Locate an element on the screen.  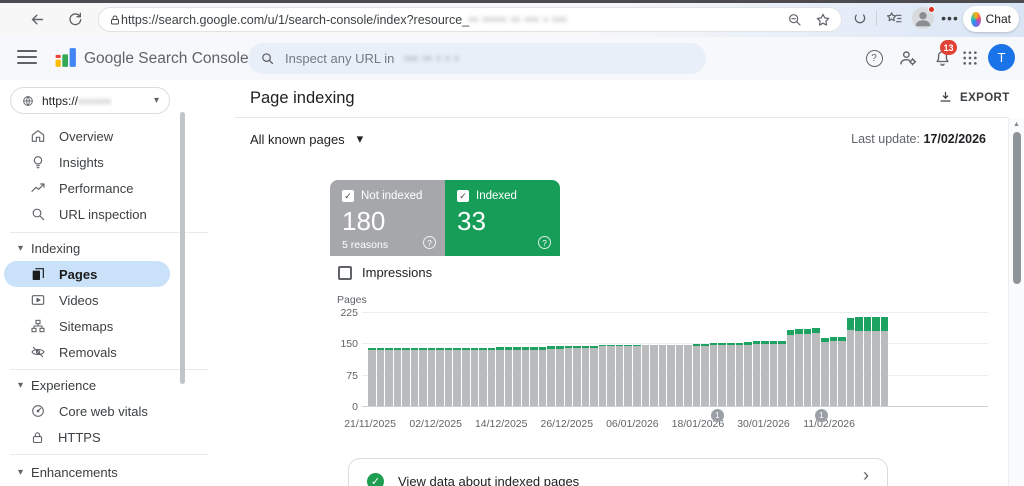
section-enhancements: ▾ Enhancements is located at coordinates (68, 472).